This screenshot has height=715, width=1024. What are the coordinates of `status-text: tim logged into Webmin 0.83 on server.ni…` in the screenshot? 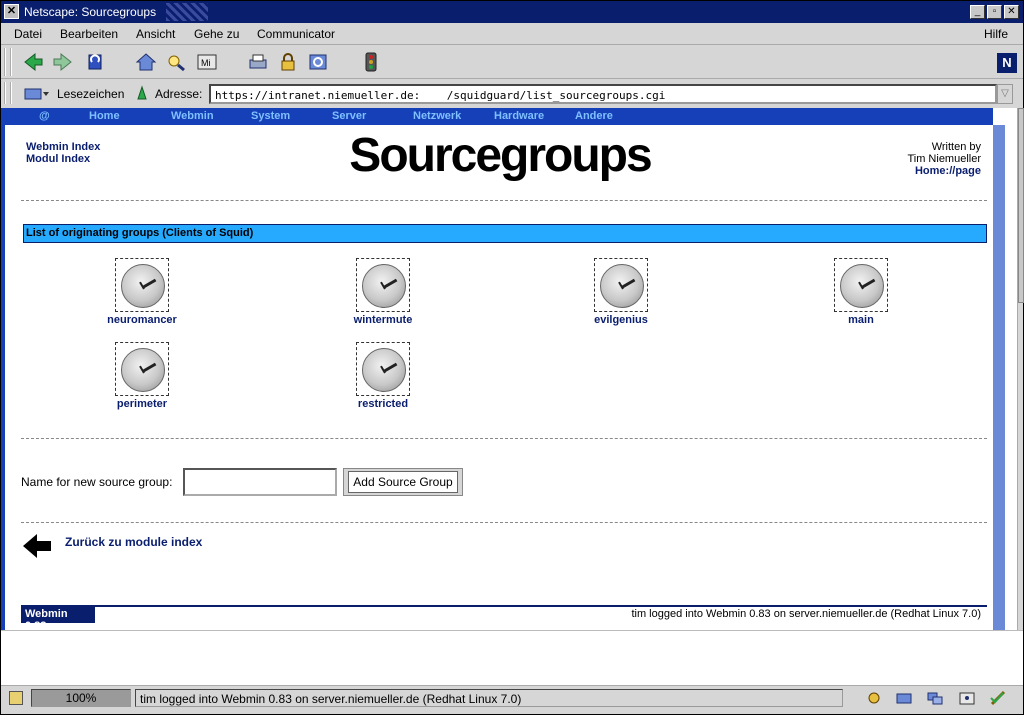 It's located at (489, 698).